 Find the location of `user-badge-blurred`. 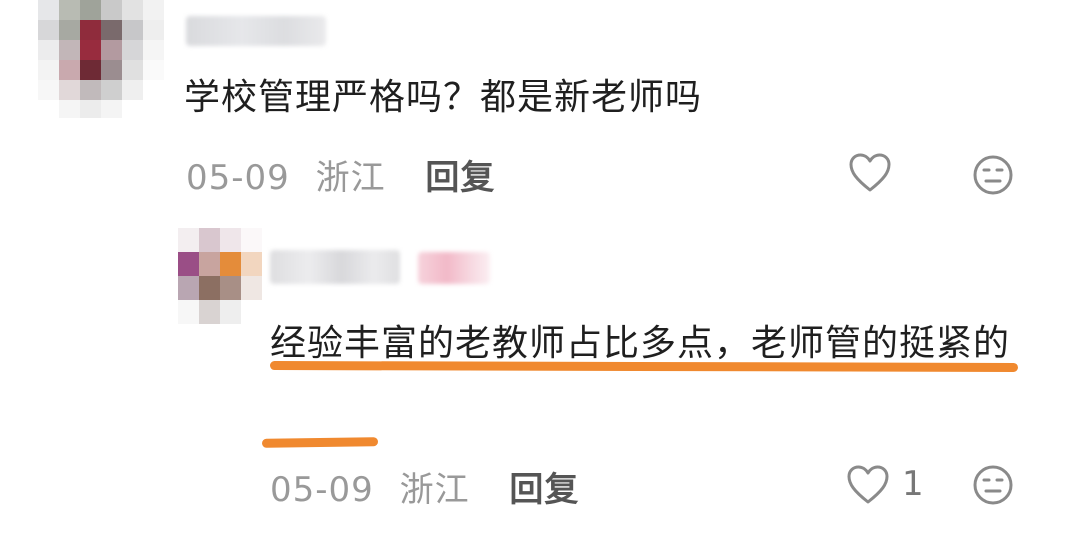

user-badge-blurred is located at coordinates (454, 268).